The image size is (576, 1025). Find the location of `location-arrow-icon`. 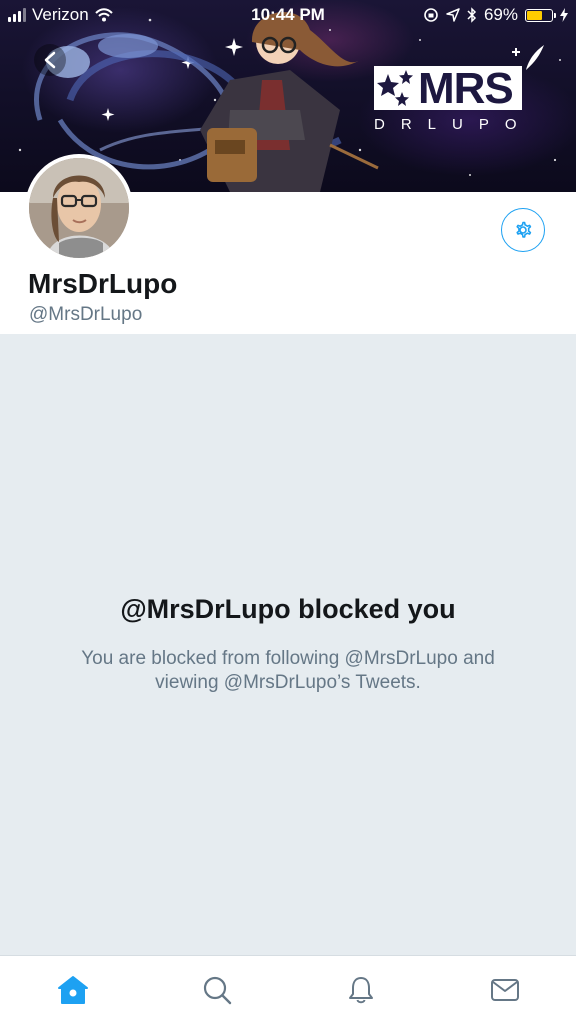

location-arrow-icon is located at coordinates (453, 15).